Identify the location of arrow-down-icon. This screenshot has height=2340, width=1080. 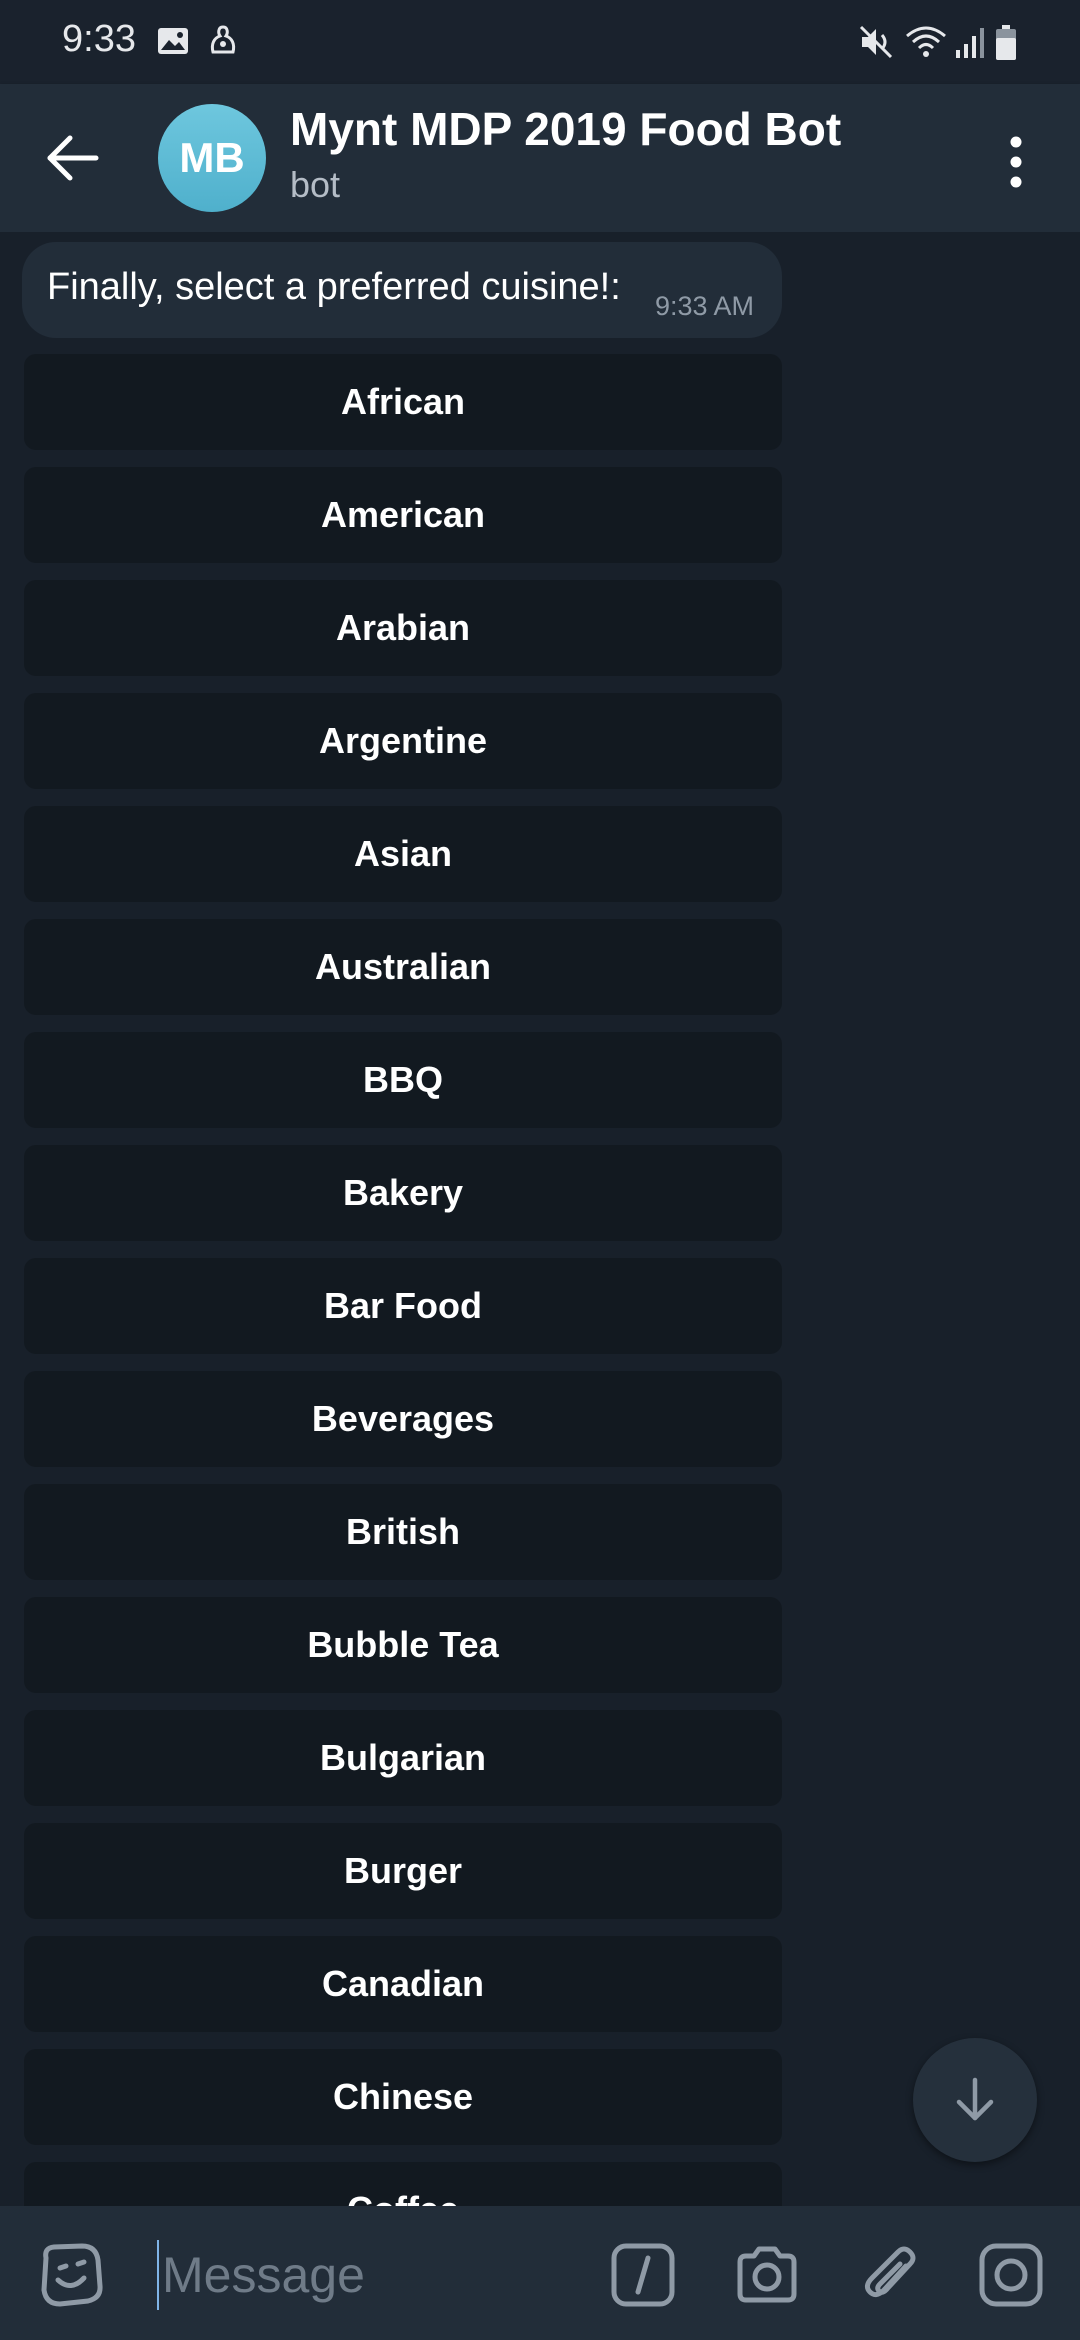
(975, 2099).